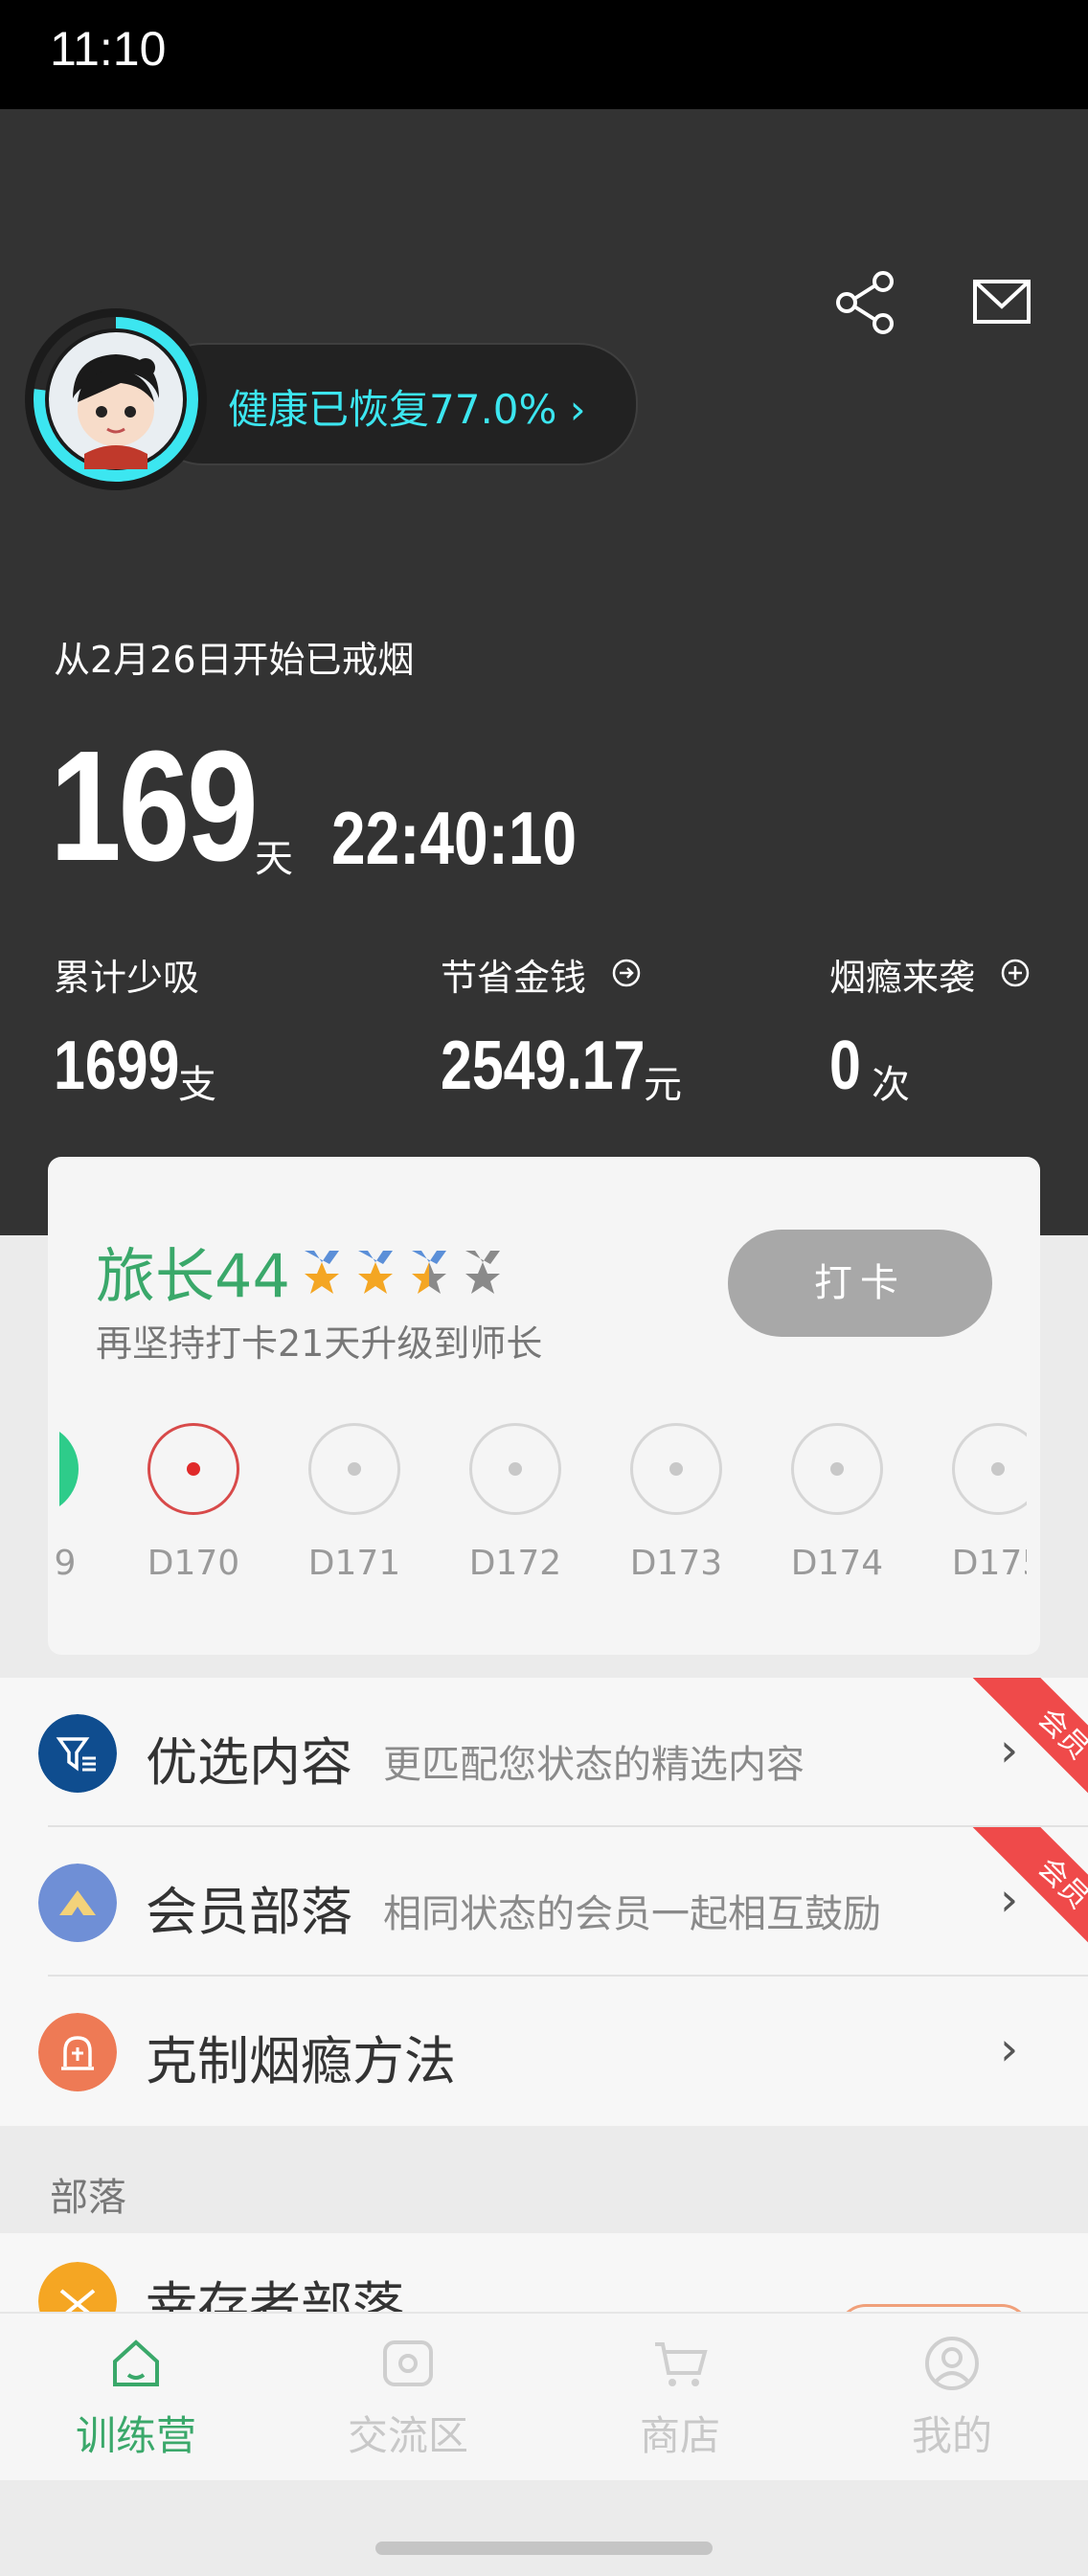 The image size is (1088, 2576). Describe the element at coordinates (594, 1765) in the screenshot. I see `row-subtitle: 更匹配您状态的精选内容` at that location.